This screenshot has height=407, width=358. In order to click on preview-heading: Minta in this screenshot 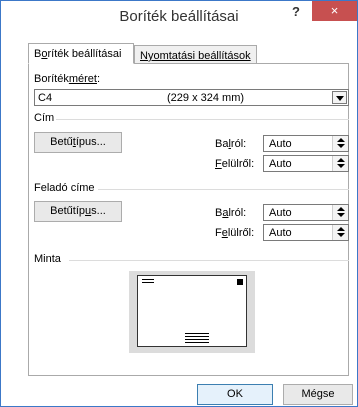, I will do `click(47, 259)`.